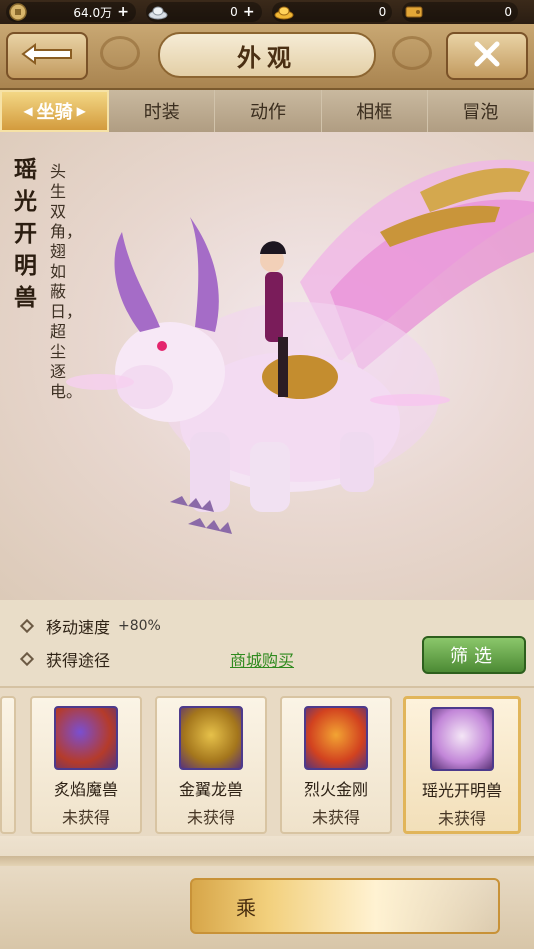 The image size is (534, 949). I want to click on close-icon, so click(487, 56).